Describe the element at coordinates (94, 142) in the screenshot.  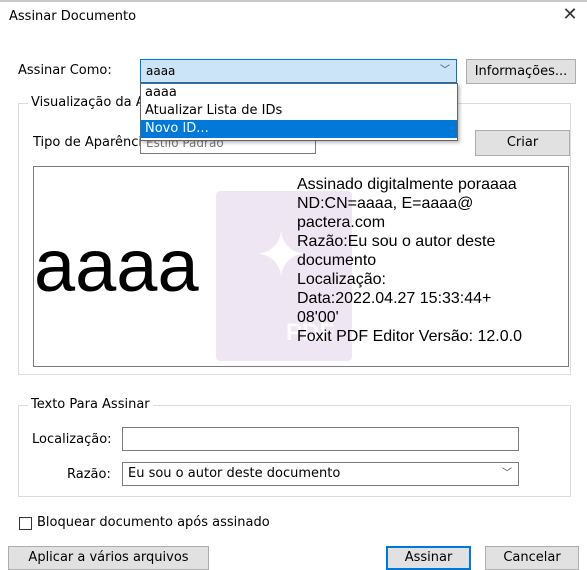
I see `appearance-type-label: Tipo de Aparência:` at that location.